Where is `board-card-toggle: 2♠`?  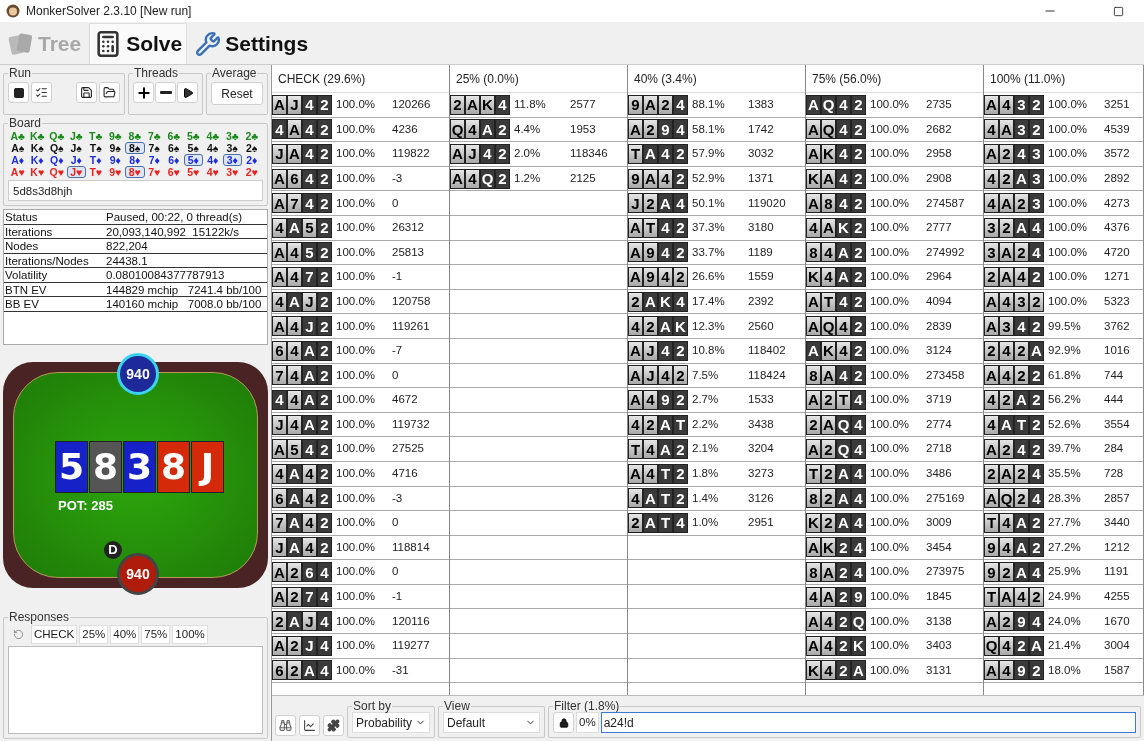 board-card-toggle: 2♠ is located at coordinates (252, 148).